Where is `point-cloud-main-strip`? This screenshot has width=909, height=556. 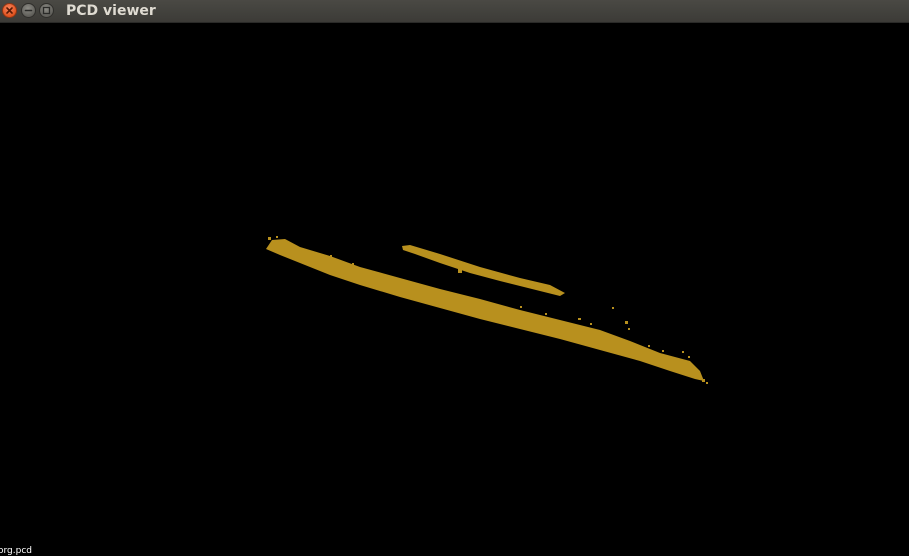
point-cloud-main-strip is located at coordinates (485, 310).